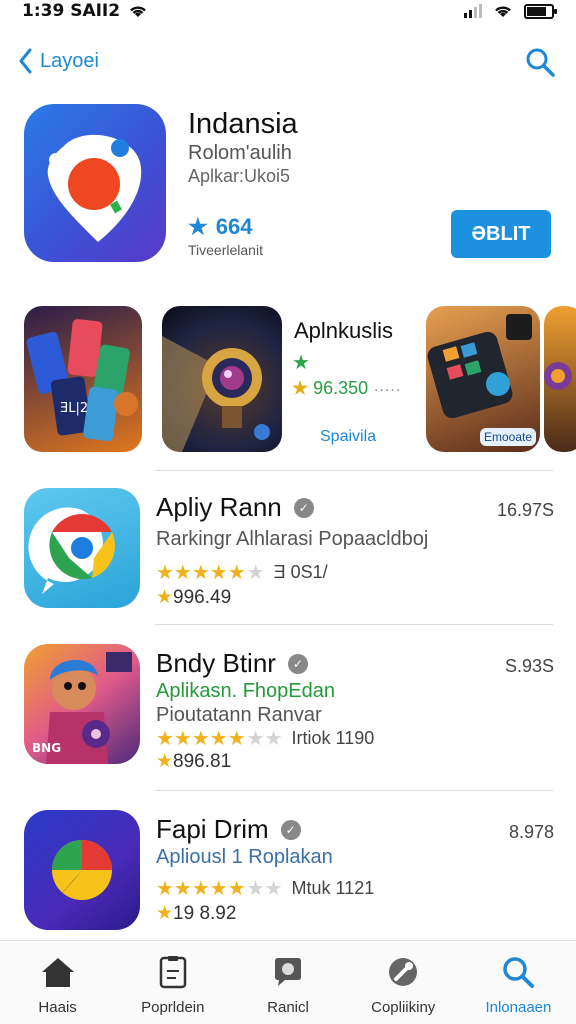 The image size is (576, 1024). Describe the element at coordinates (25, 61) in the screenshot. I see `chevron-left-icon` at that location.